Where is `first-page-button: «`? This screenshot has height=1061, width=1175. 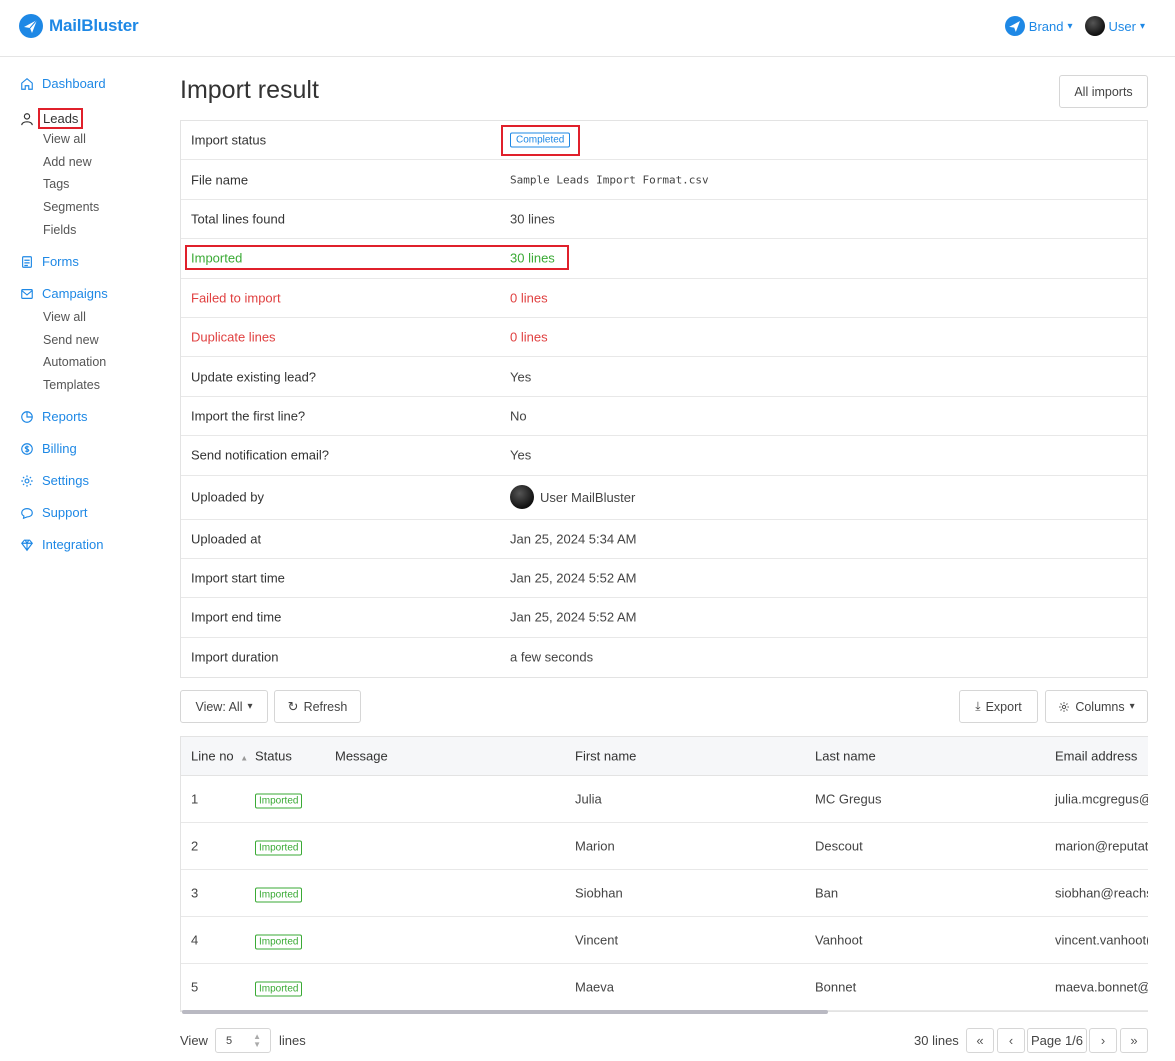 first-page-button: « is located at coordinates (980, 1040).